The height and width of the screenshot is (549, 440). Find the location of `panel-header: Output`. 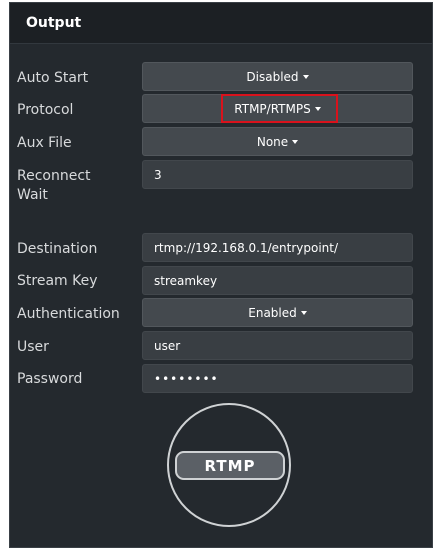

panel-header: Output is located at coordinates (221, 23).